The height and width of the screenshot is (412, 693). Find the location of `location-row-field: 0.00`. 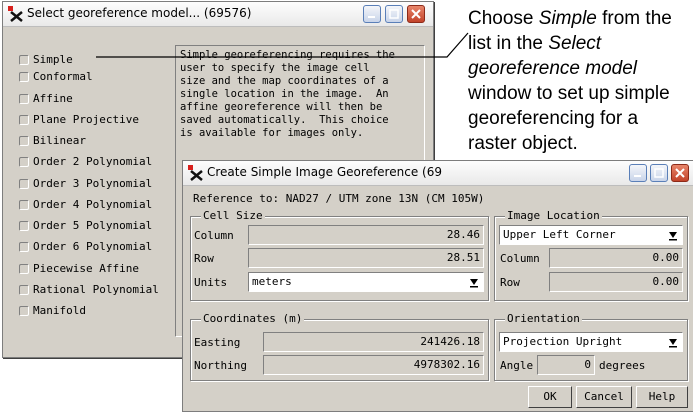

location-row-field: 0.00 is located at coordinates (616, 282).